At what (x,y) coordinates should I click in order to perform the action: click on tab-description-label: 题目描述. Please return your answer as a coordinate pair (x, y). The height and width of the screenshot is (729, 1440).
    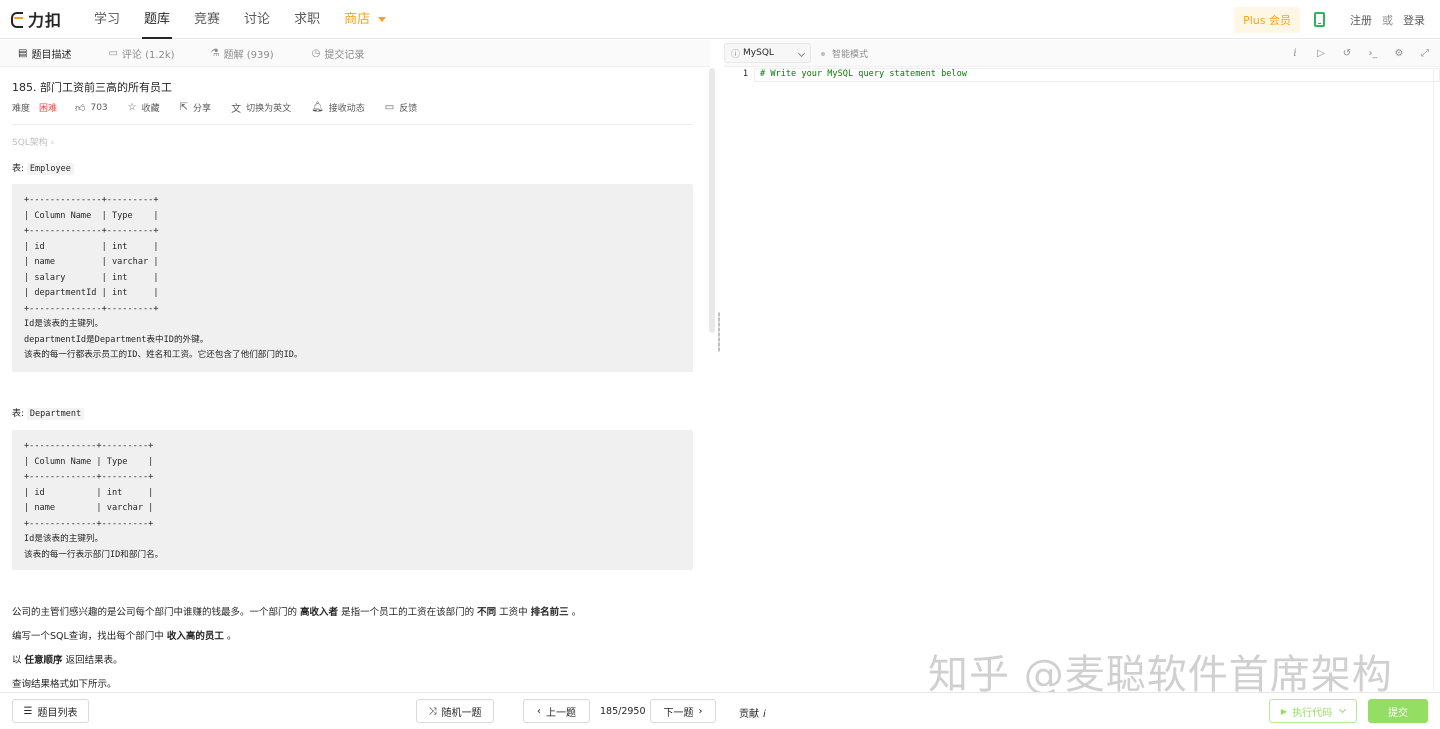
    Looking at the image, I should click on (51, 55).